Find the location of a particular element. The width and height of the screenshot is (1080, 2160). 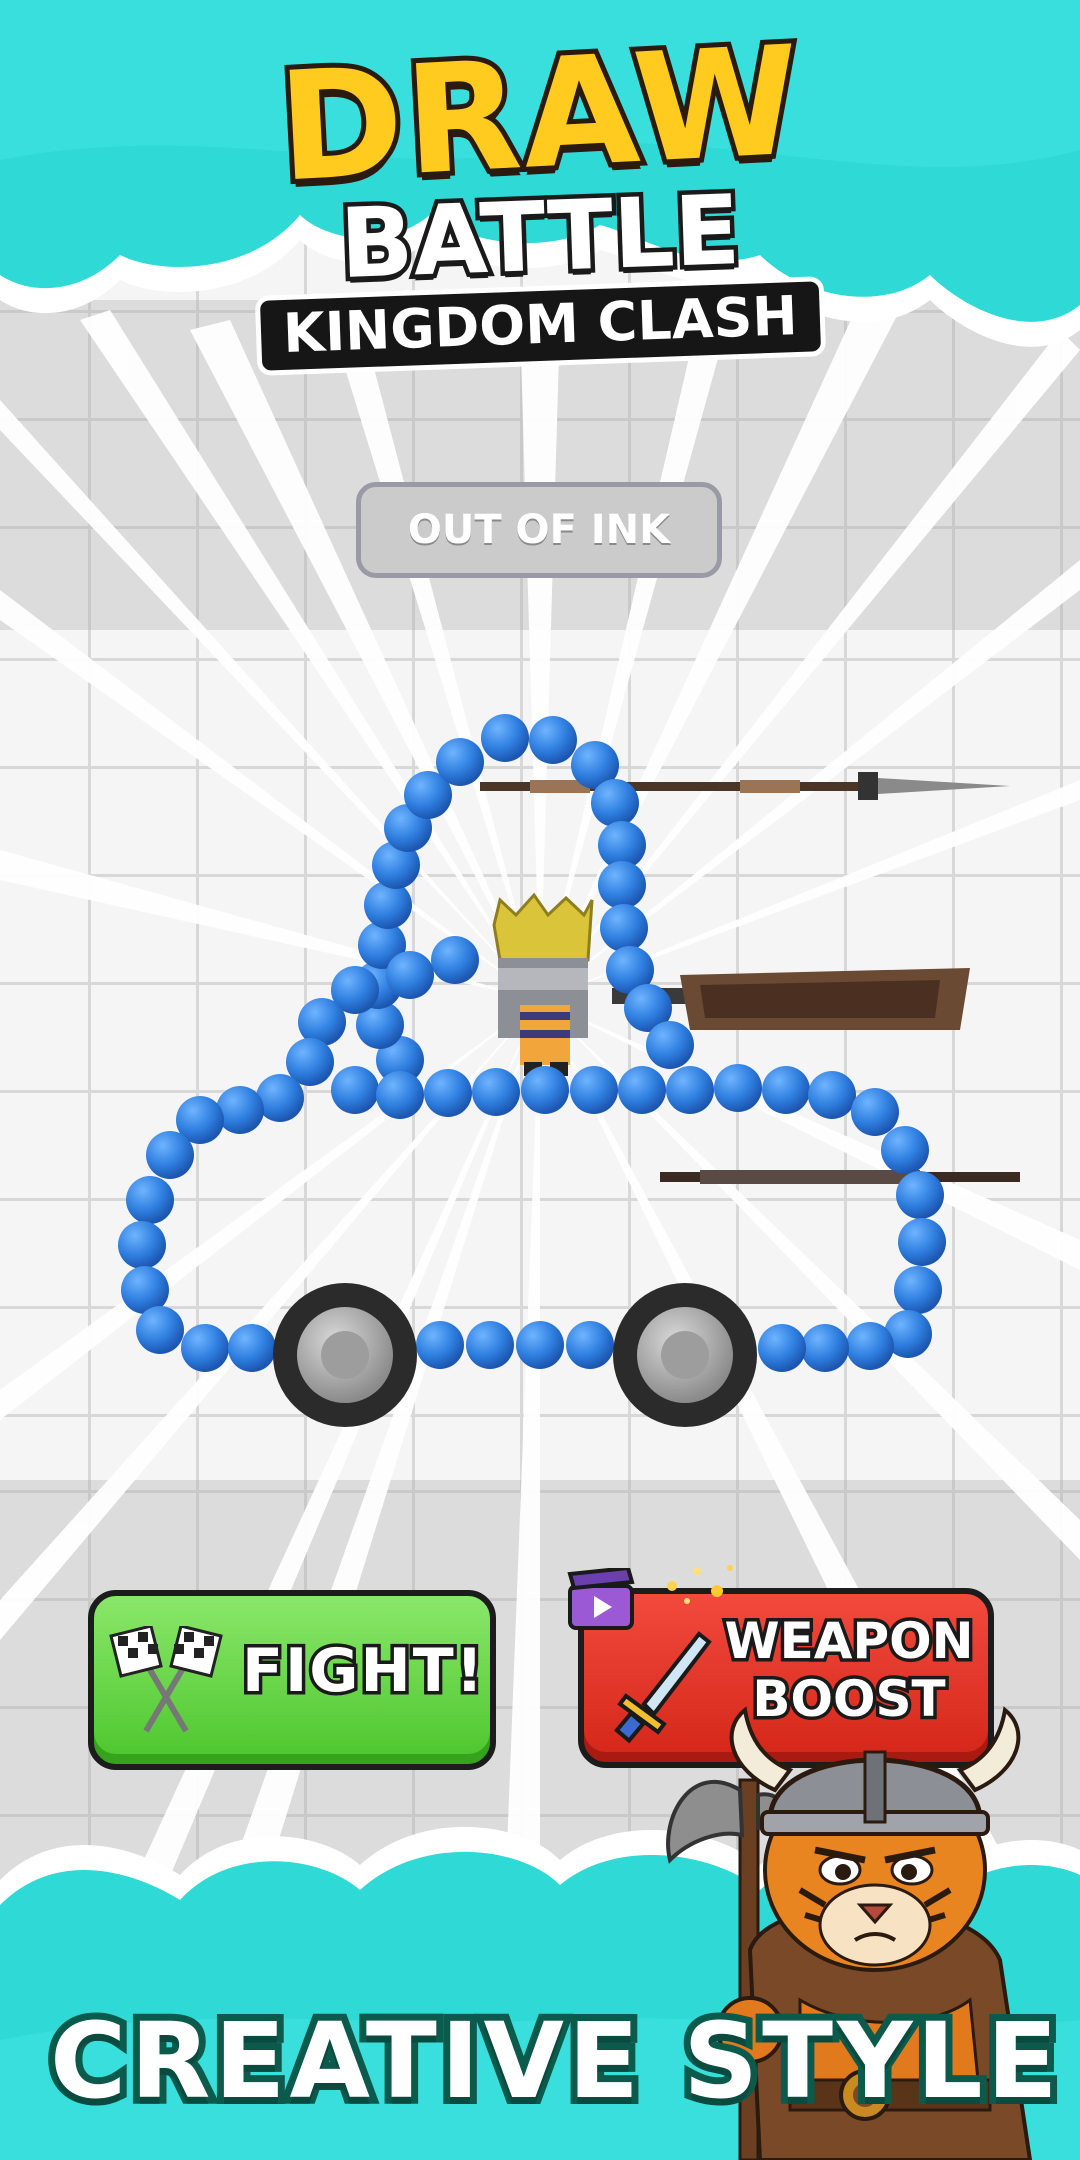

king-figure is located at coordinates (543, 984).